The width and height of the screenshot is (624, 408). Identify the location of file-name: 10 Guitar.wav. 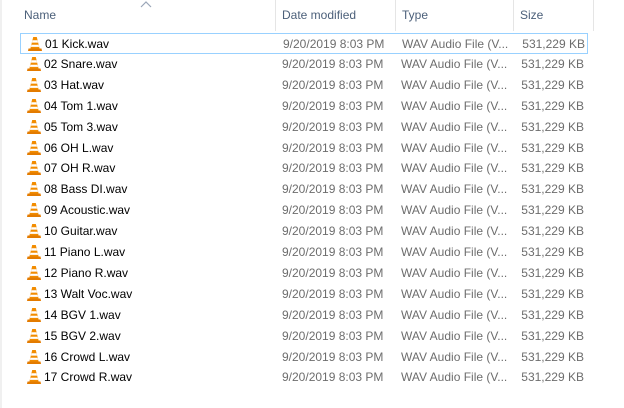
(81, 231).